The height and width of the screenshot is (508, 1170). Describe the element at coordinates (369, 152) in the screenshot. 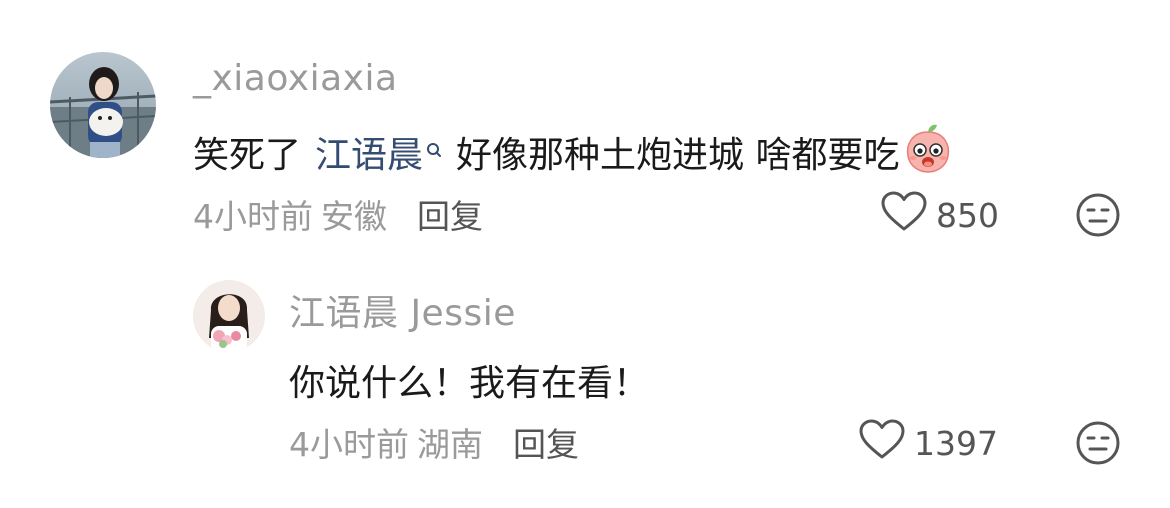

I see `mention-link: 江语晨` at that location.